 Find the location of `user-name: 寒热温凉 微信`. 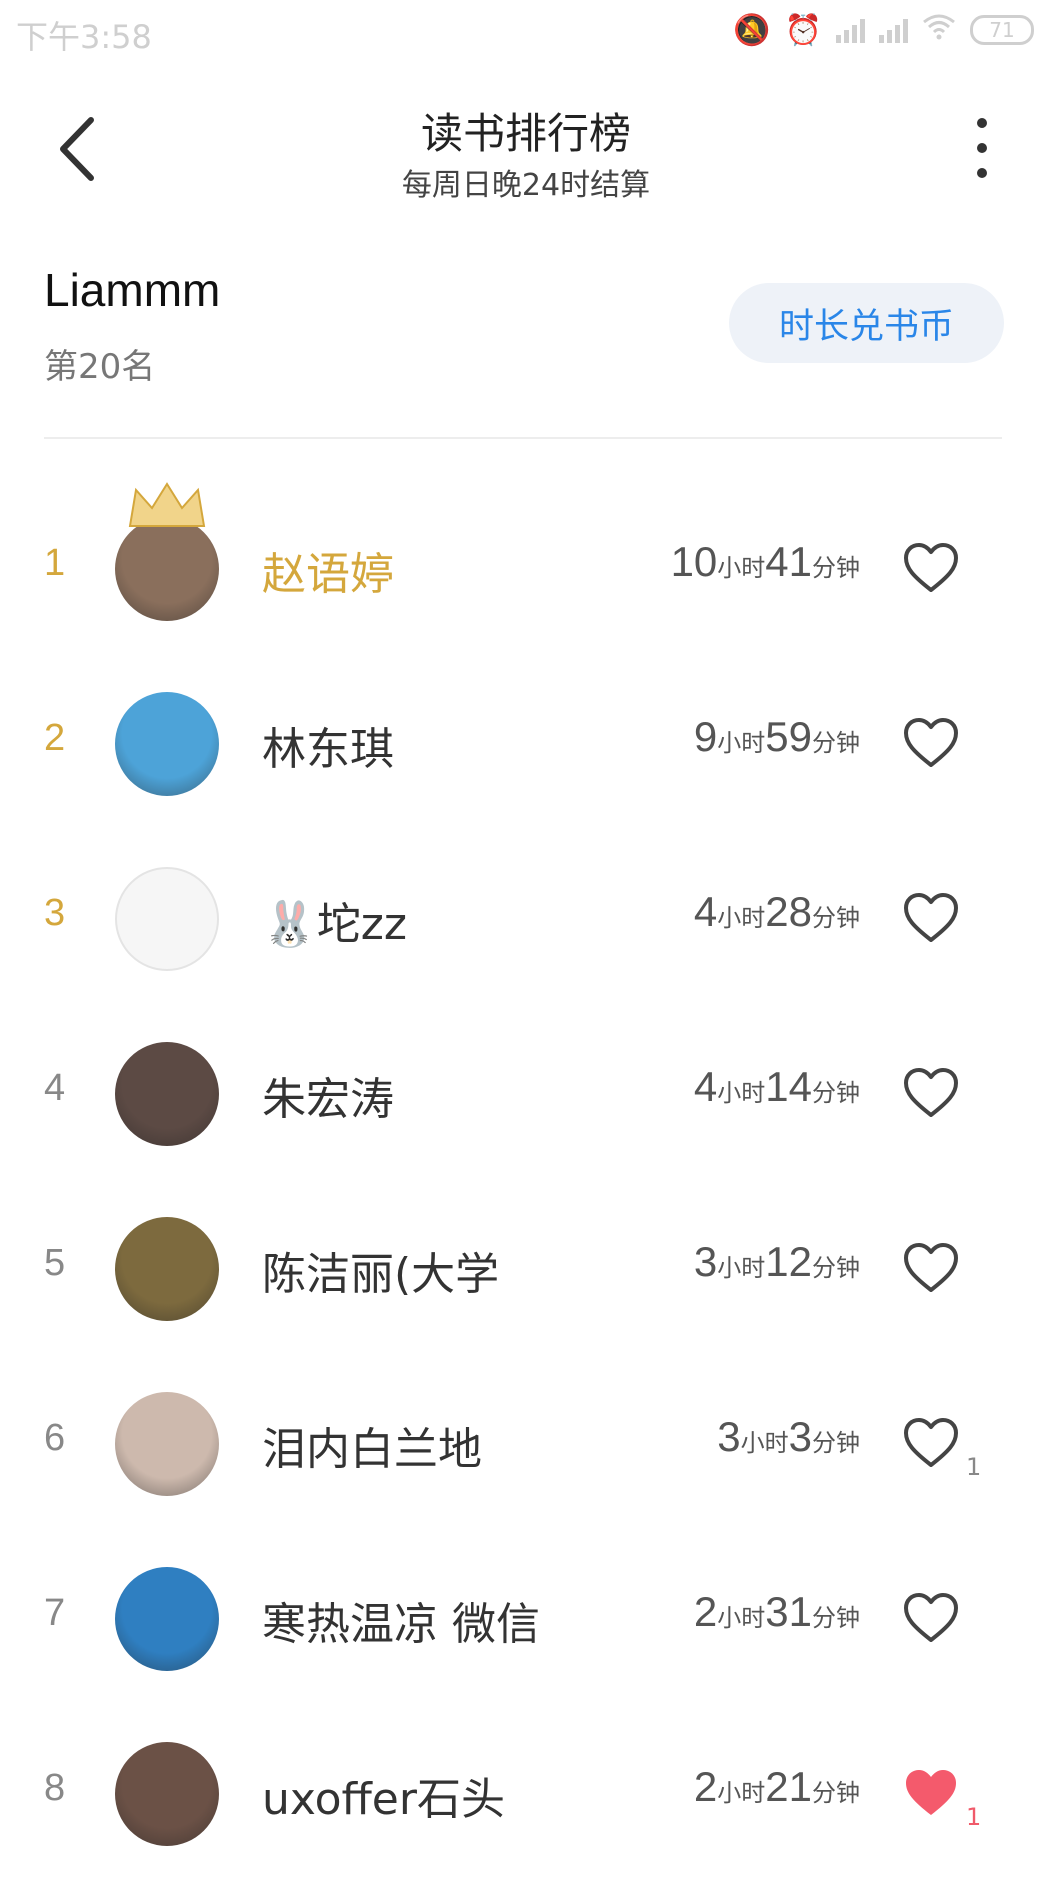

user-name: 寒热温凉 微信 is located at coordinates (401, 1624).